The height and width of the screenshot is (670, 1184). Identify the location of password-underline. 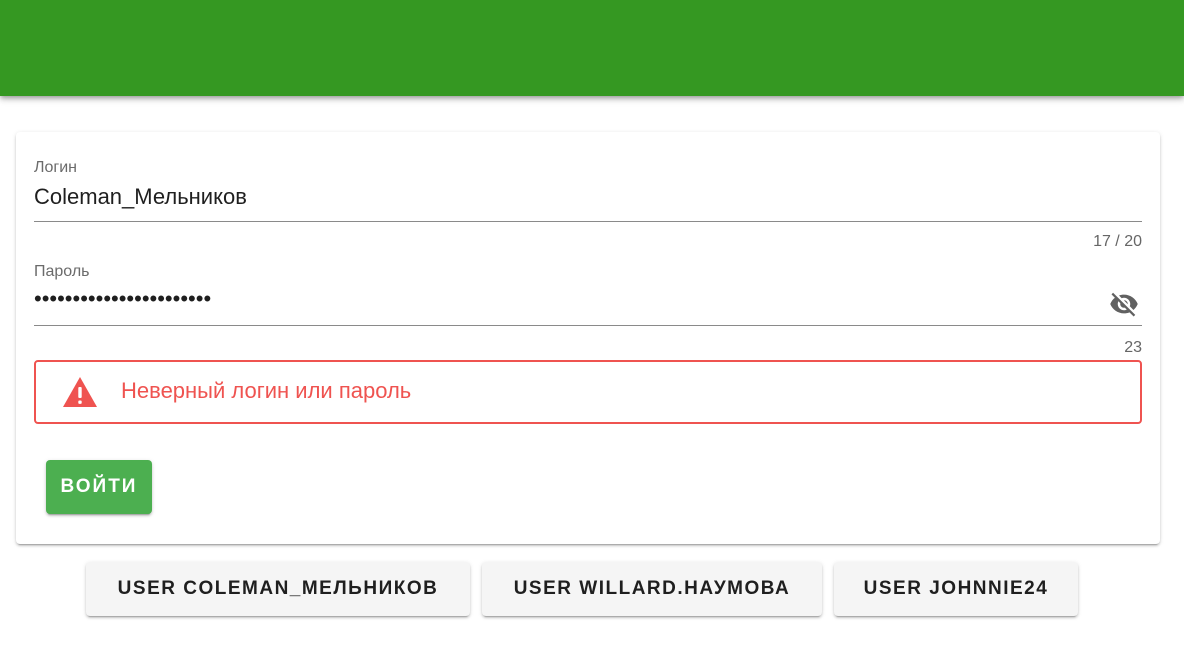
(588, 325).